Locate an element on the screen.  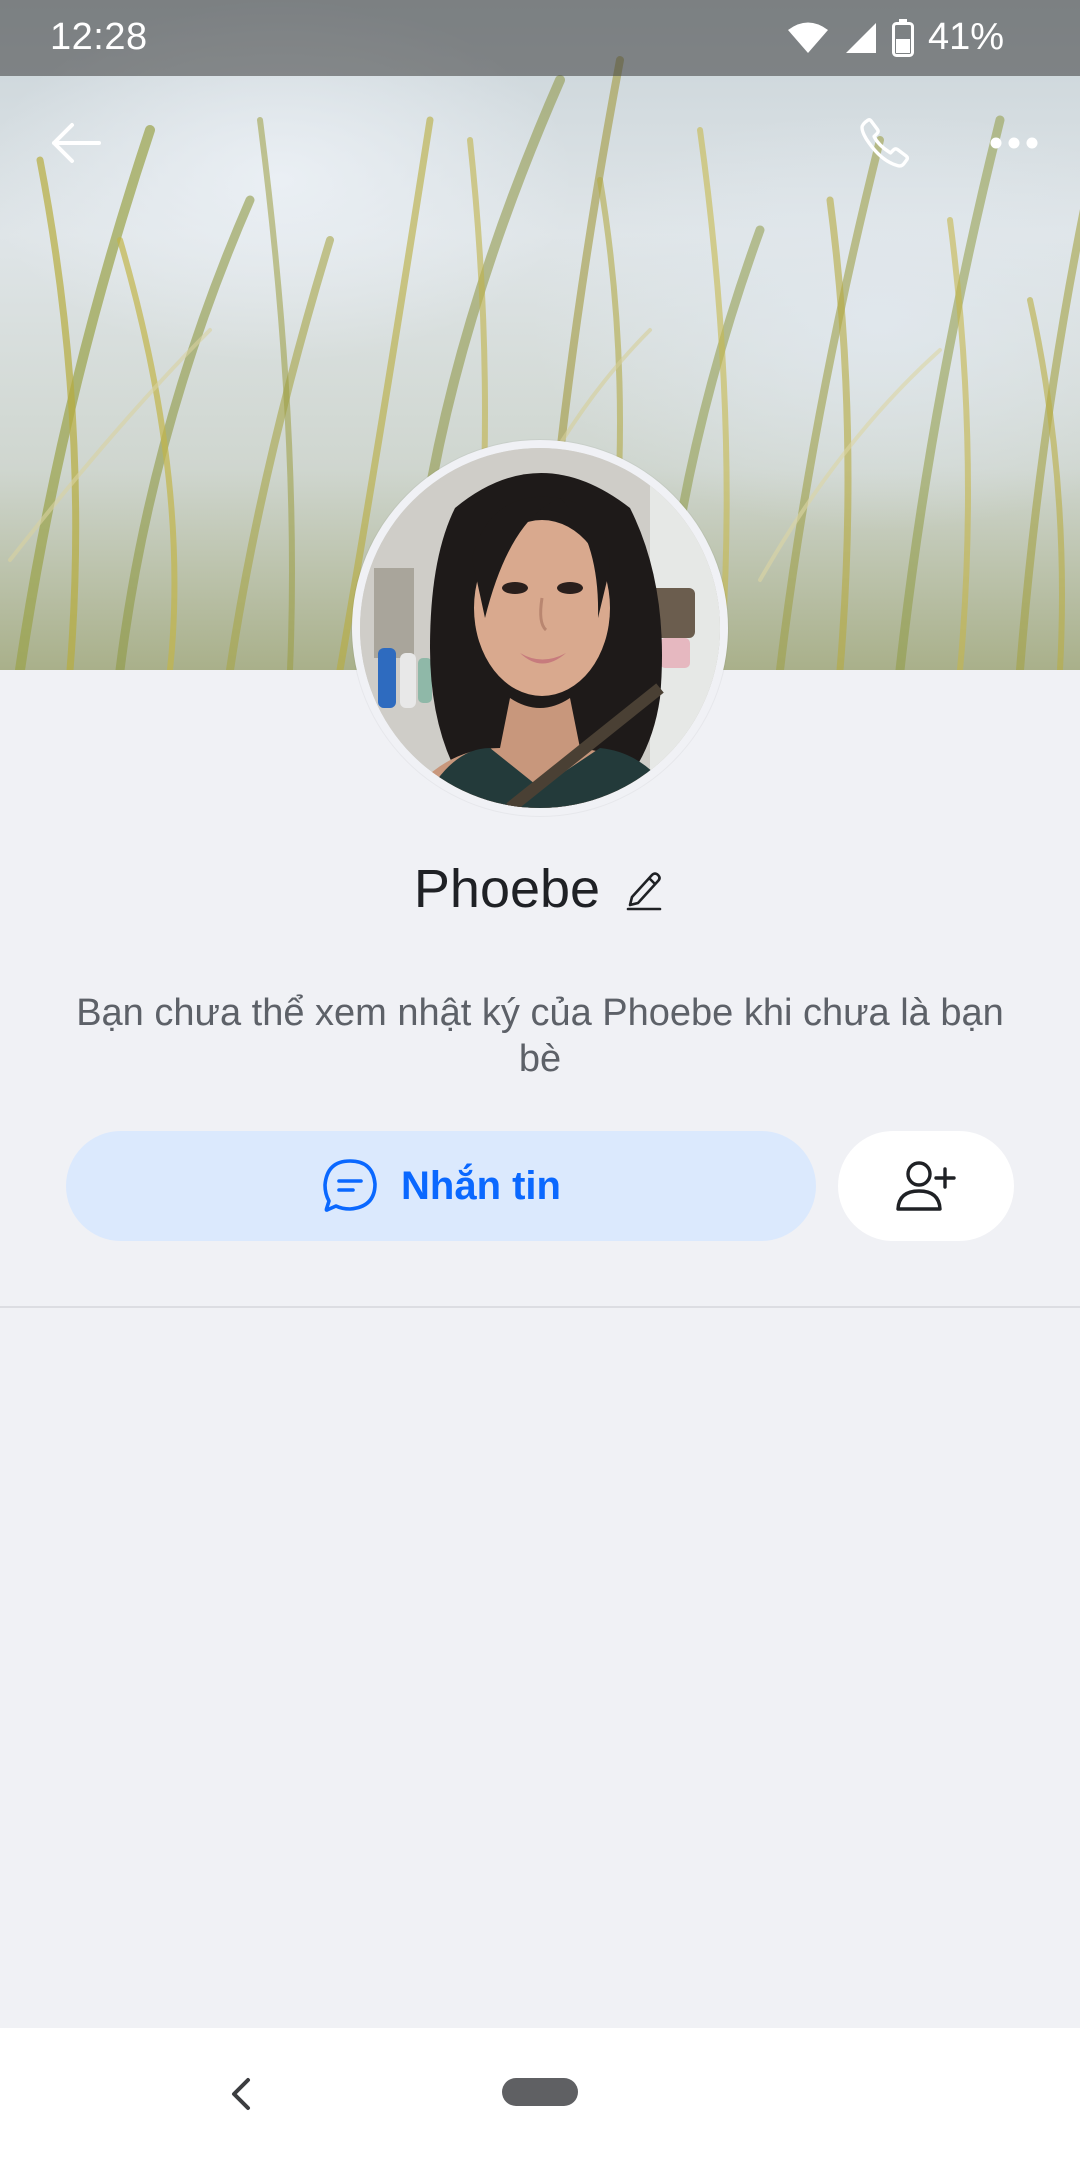
section-divider is located at coordinates (540, 1307).